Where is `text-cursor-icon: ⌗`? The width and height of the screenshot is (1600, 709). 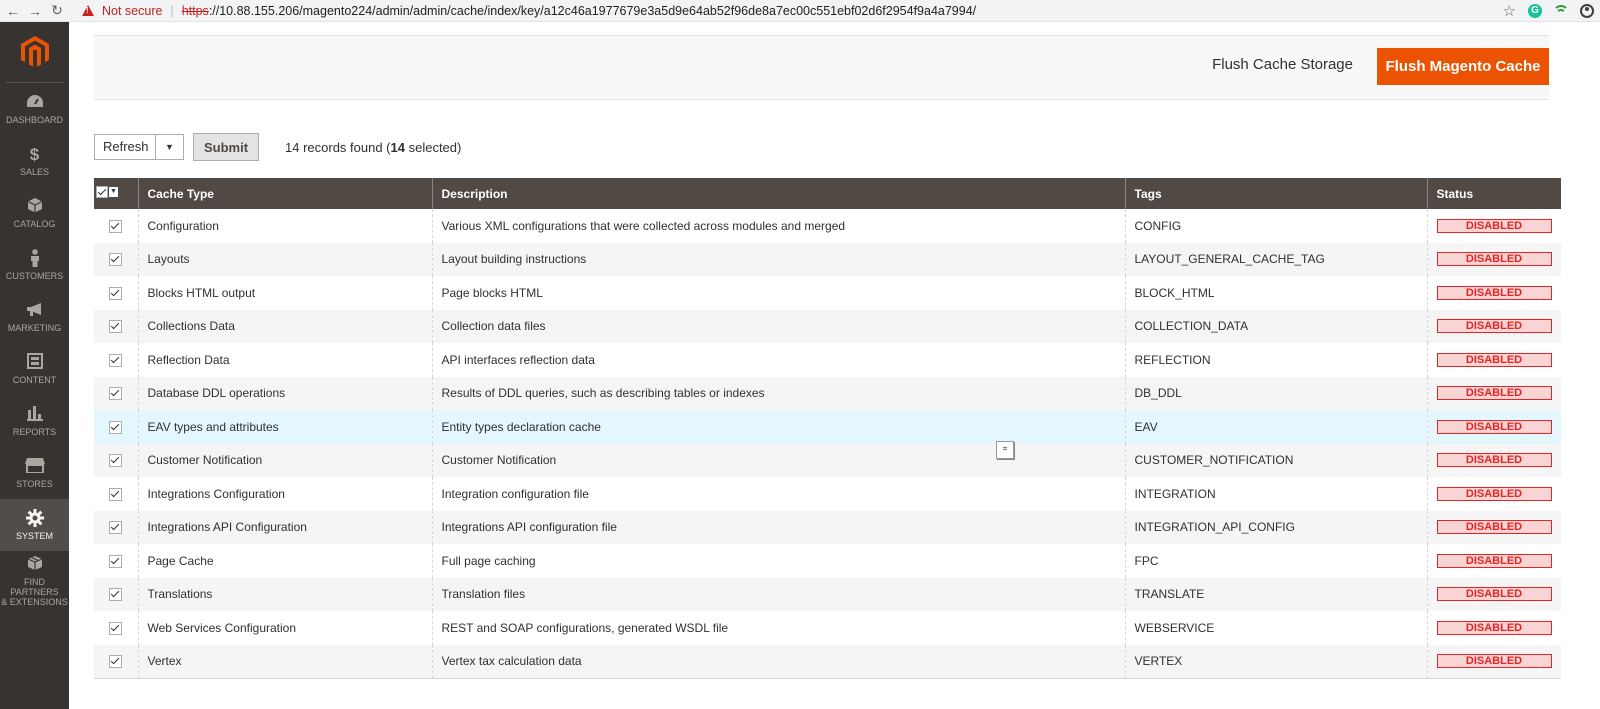 text-cursor-icon: ⌗ is located at coordinates (1005, 450).